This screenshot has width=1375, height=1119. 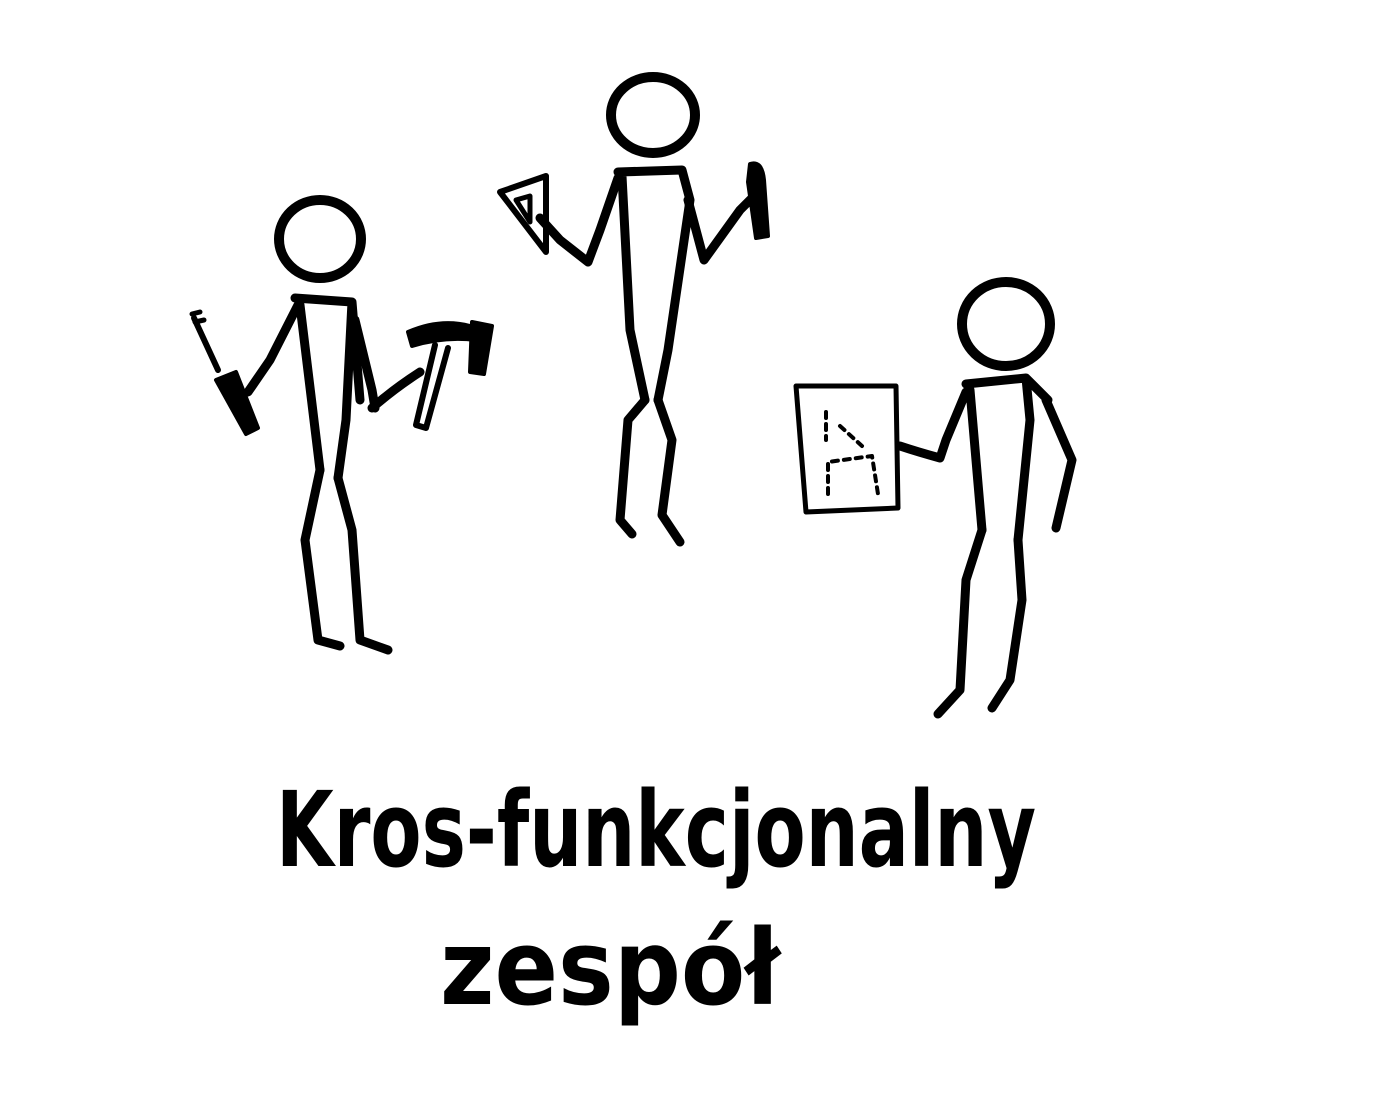 I want to click on blueprint-sheet-icon, so click(x=847, y=449).